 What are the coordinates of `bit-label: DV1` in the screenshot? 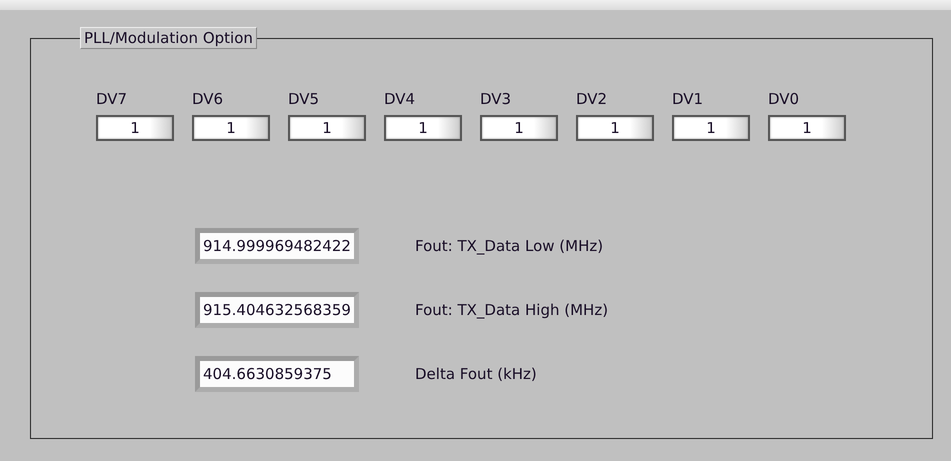 It's located at (688, 99).